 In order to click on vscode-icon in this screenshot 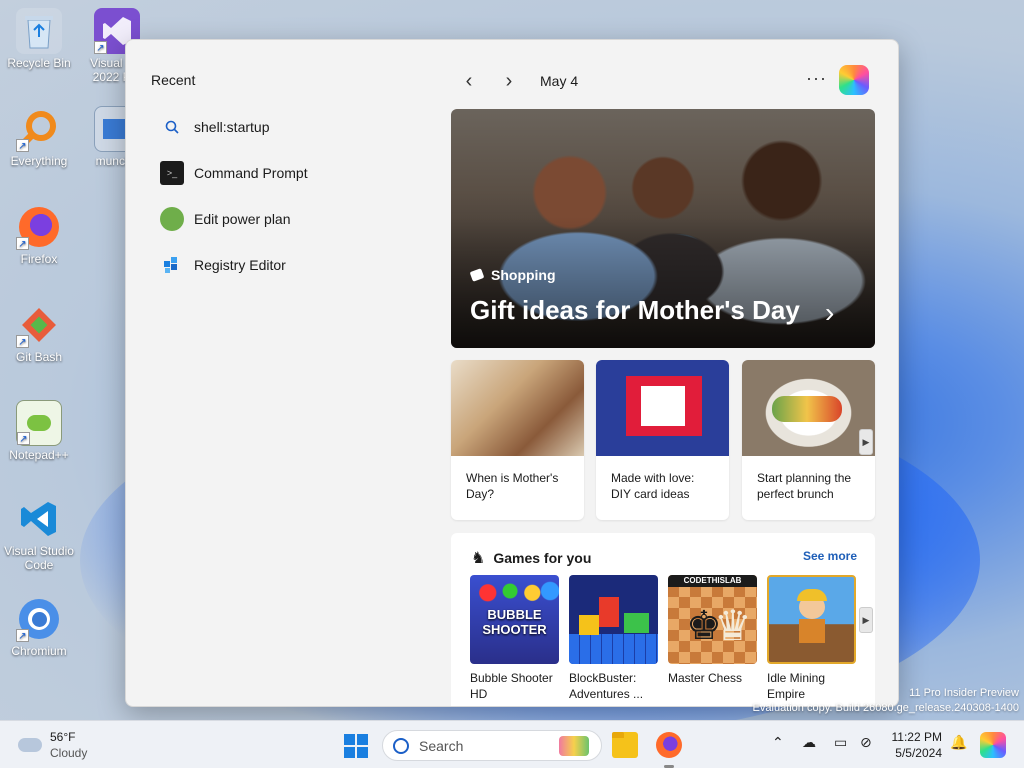, I will do `click(39, 519)`.